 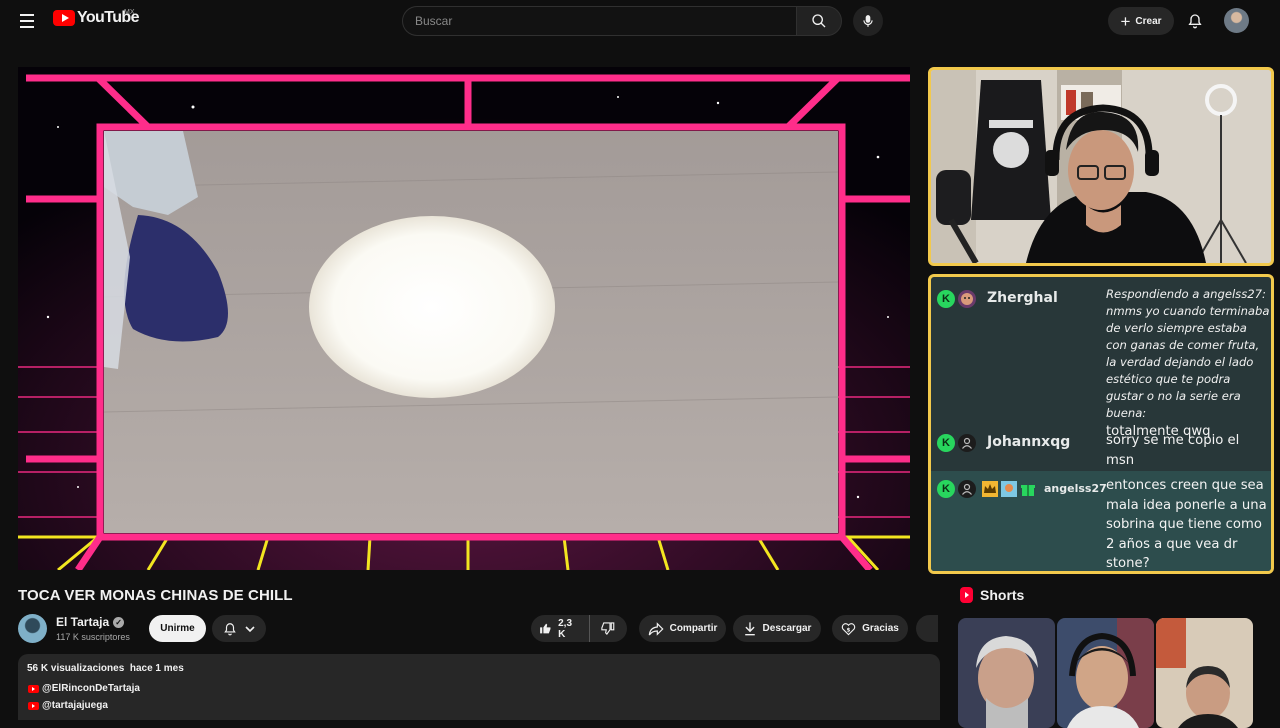 What do you see at coordinates (787, 628) in the screenshot?
I see `download-label: Descargar` at bounding box center [787, 628].